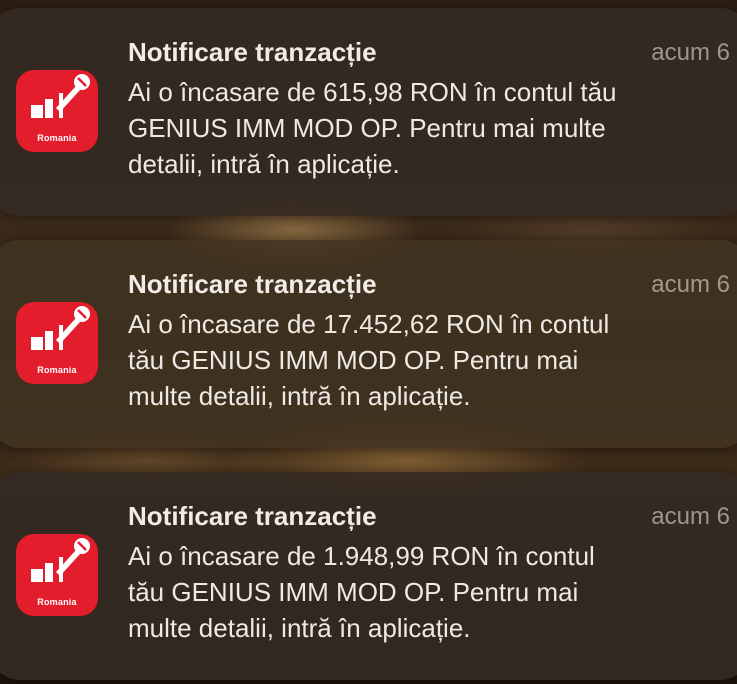  Describe the element at coordinates (369, 324) in the screenshot. I see `notification-body-line: Ai o încasare de 17.452,62 RON în contul` at that location.